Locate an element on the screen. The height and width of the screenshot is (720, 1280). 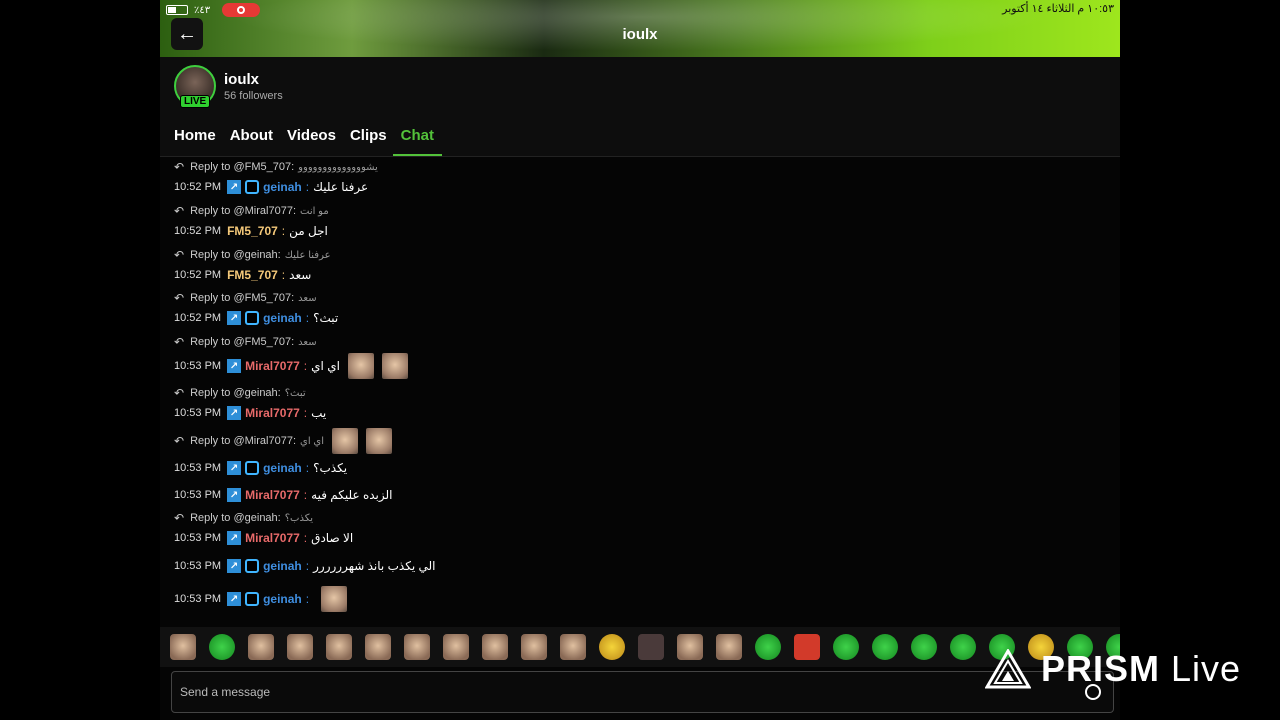
chat-message: 10:53 PM ↗ geinah: الي يكذب بانذ شهرررررر is located at coordinates (304, 566).